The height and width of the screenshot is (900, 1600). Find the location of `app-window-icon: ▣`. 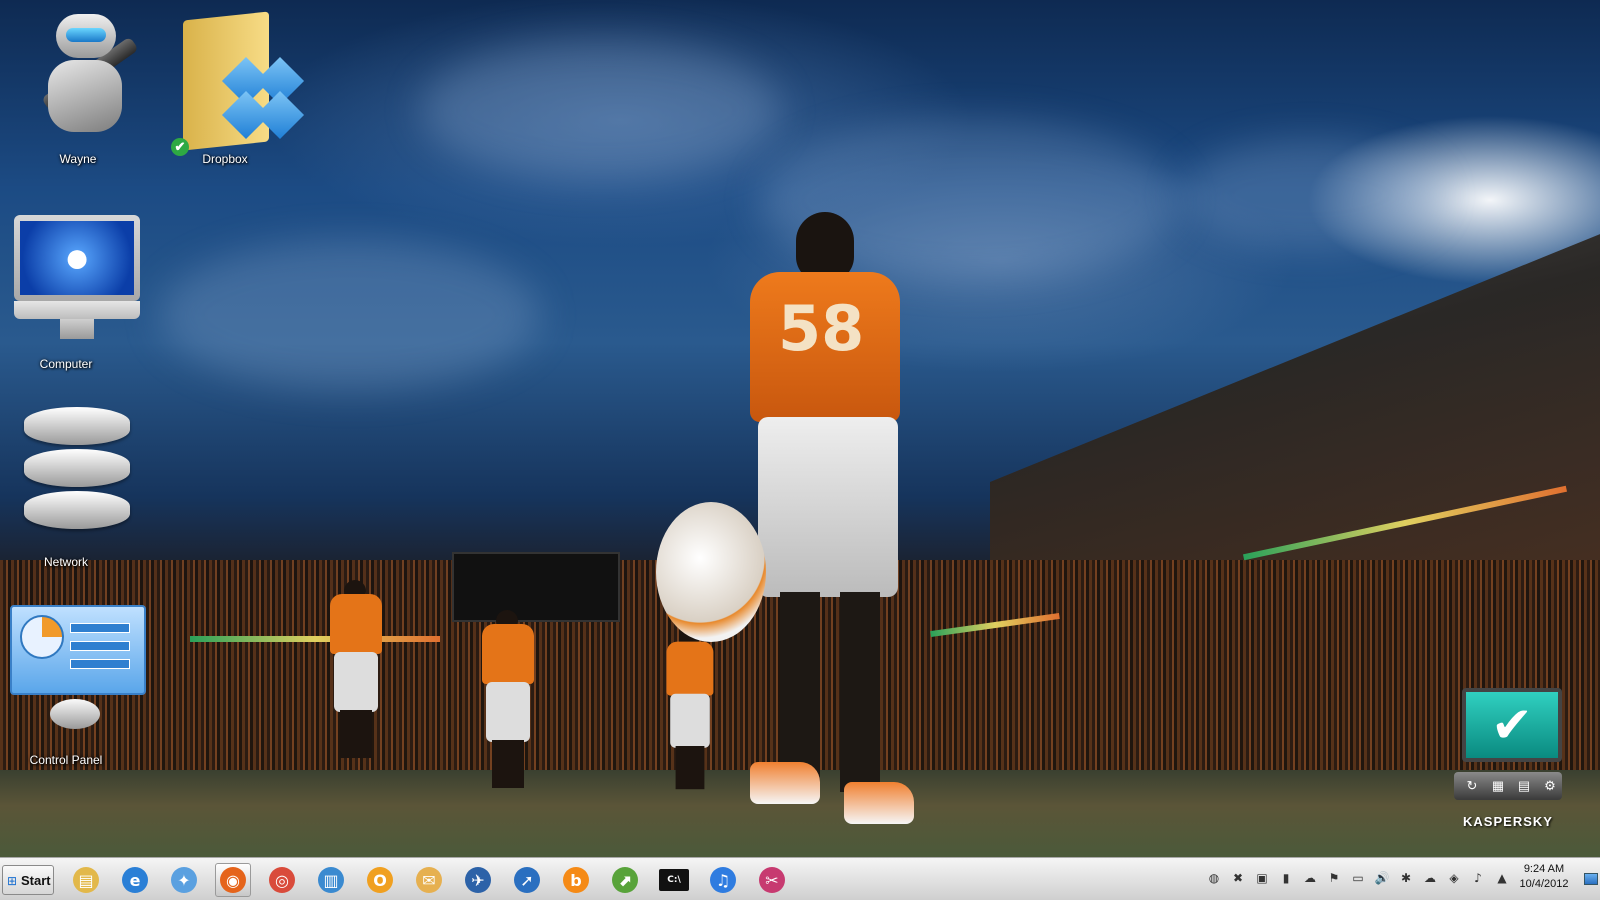

app-window-icon: ▣ is located at coordinates (1262, 878).